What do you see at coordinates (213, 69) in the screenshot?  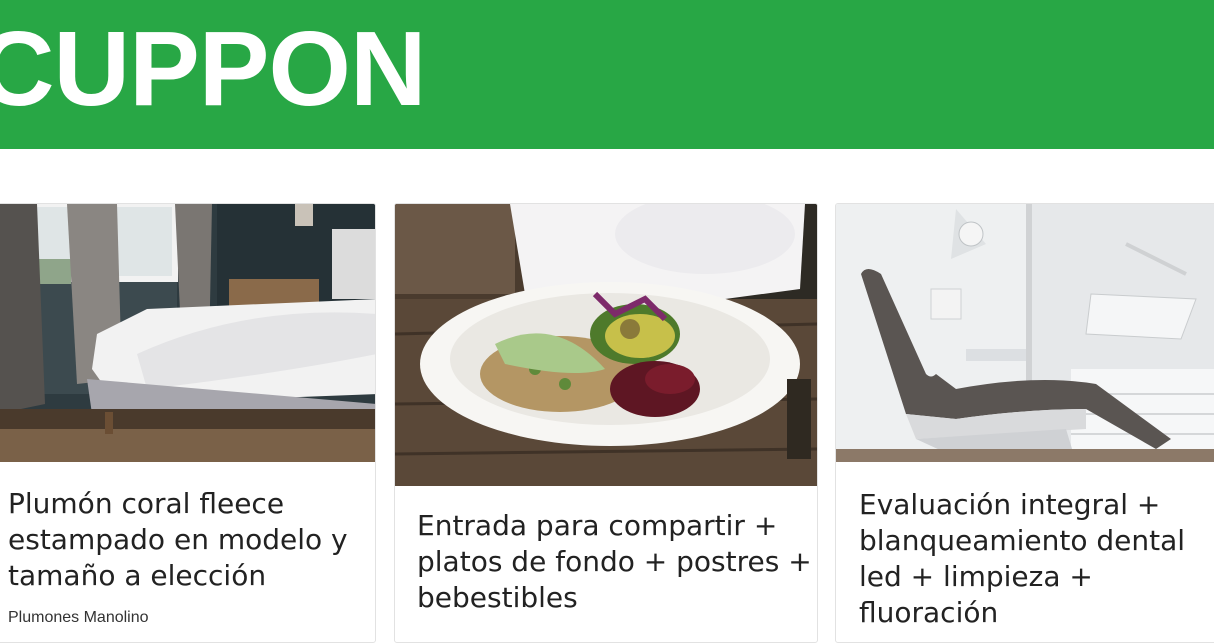 I see `site-logo: CUPPON` at bounding box center [213, 69].